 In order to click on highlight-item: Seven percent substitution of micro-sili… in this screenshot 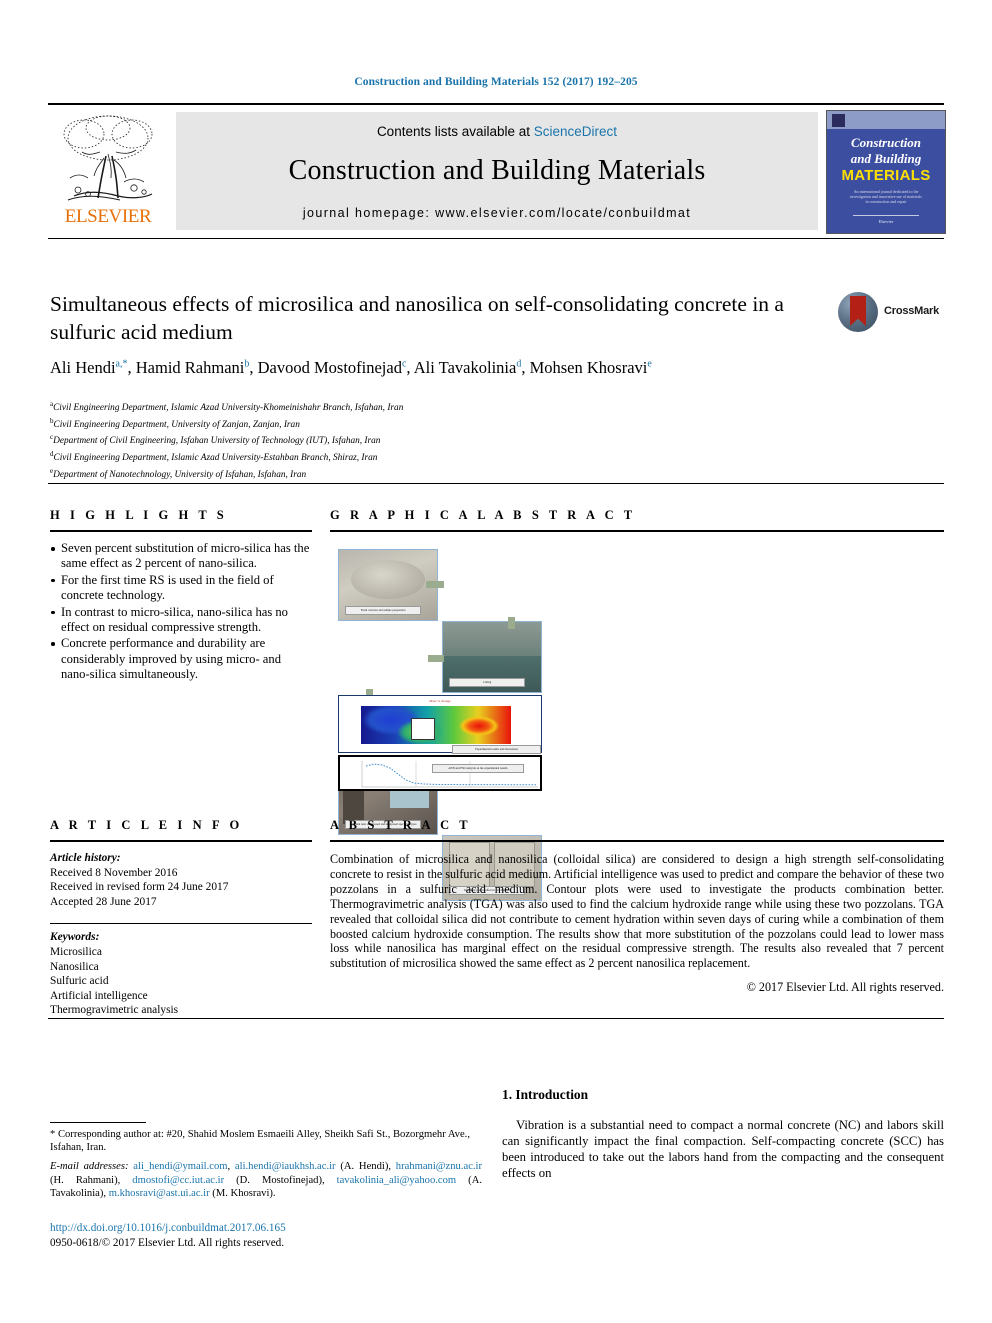, I will do `click(181, 556)`.